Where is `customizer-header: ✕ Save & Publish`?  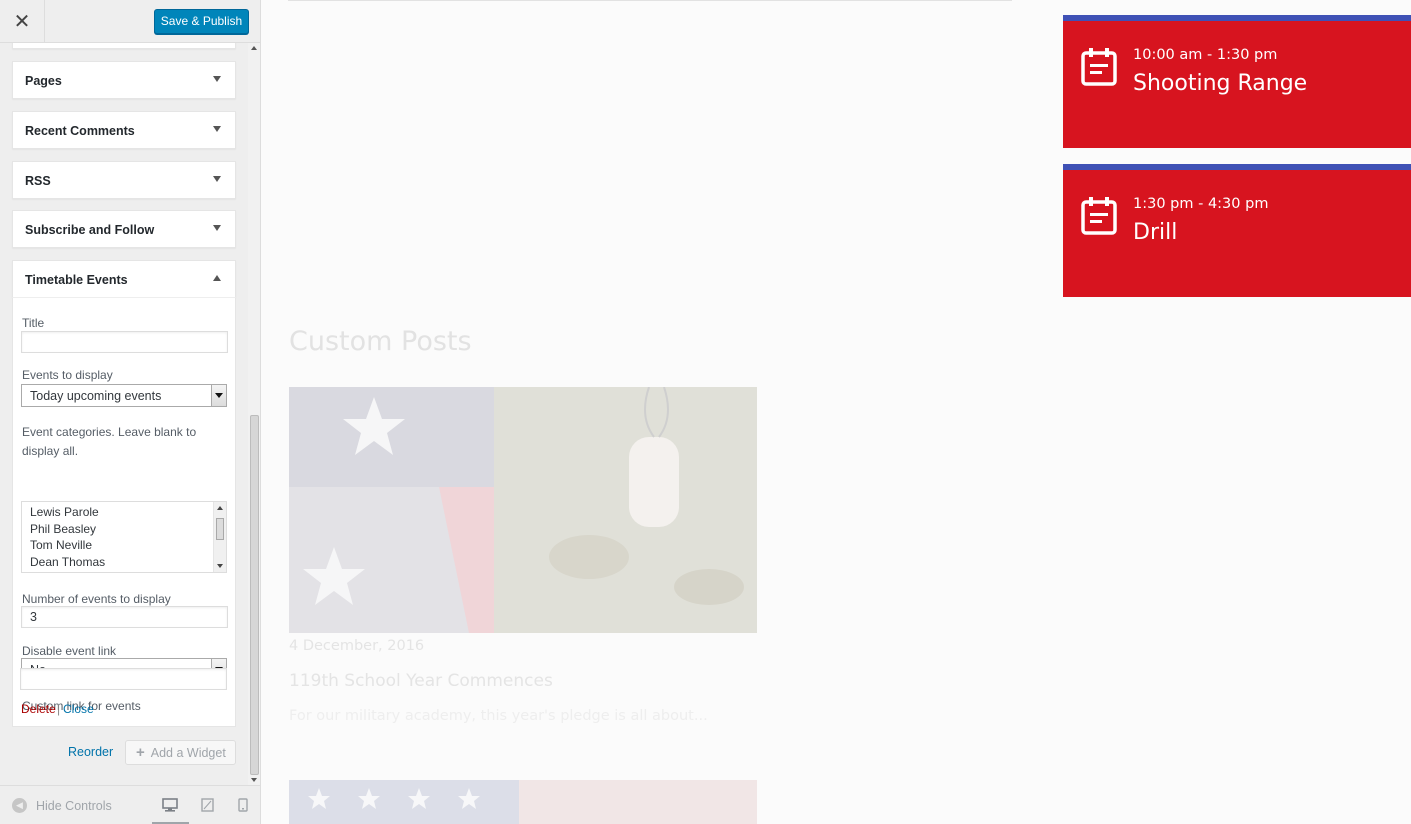
customizer-header: ✕ Save & Publish is located at coordinates (130, 21).